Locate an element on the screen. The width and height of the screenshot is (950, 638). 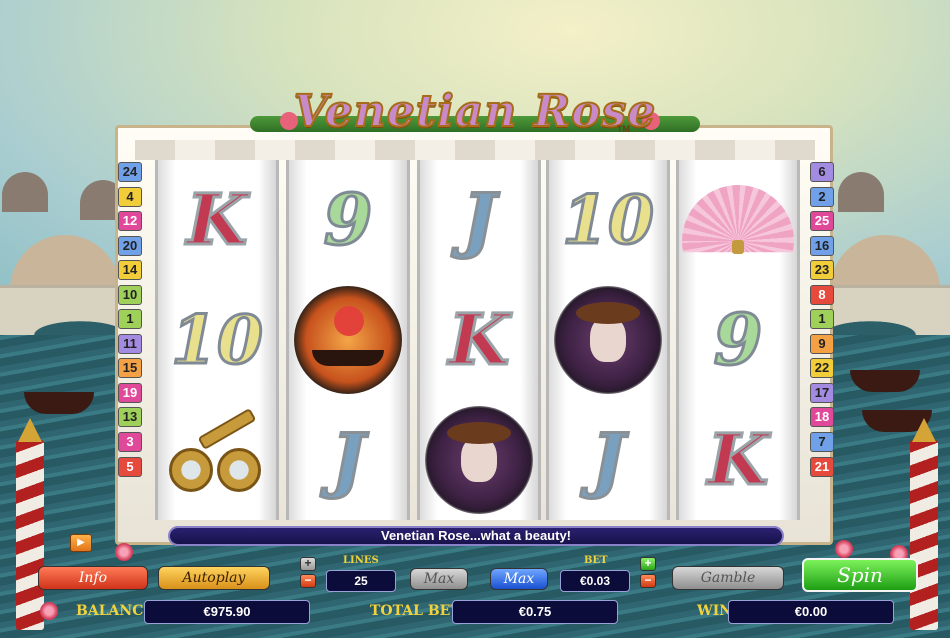
lines-value: 25 is located at coordinates (361, 581).